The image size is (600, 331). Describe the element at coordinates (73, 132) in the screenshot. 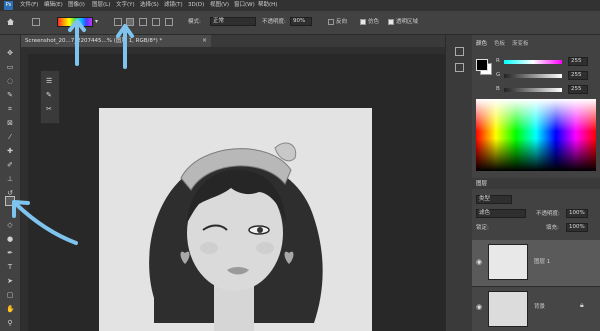

I see `annotation-arrows` at that location.